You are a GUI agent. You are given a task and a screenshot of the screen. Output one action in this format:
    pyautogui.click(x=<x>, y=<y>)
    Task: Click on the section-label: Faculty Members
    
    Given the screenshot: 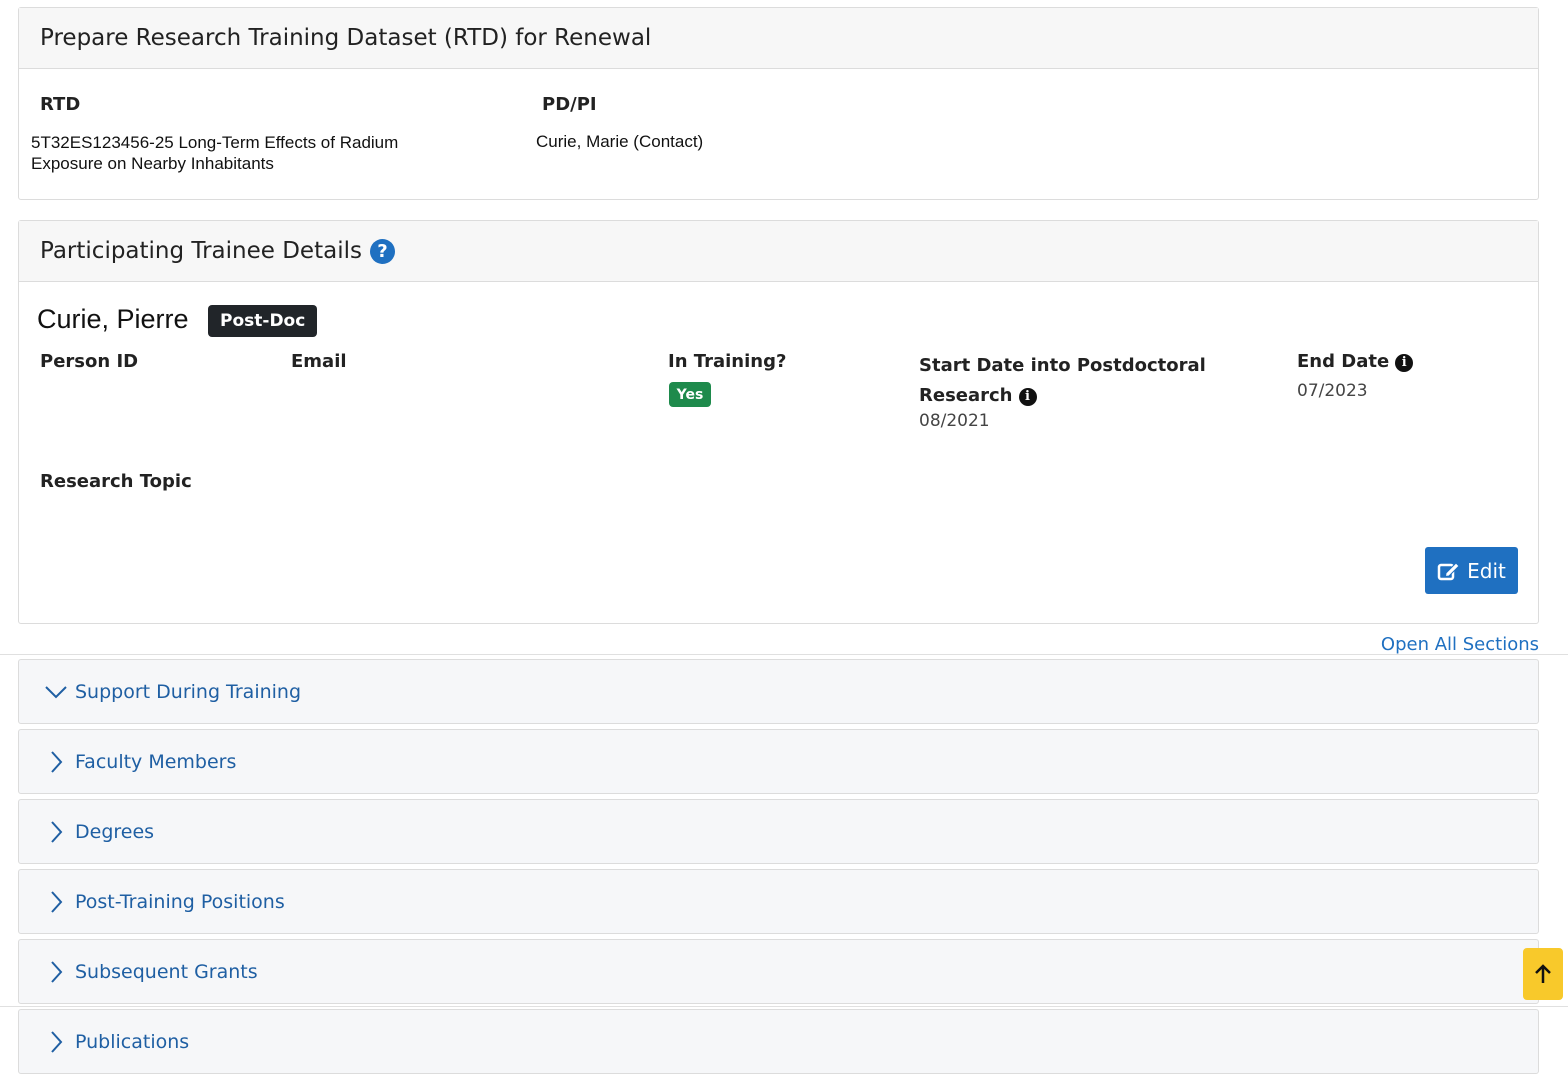 What is the action you would take?
    pyautogui.click(x=156, y=761)
    